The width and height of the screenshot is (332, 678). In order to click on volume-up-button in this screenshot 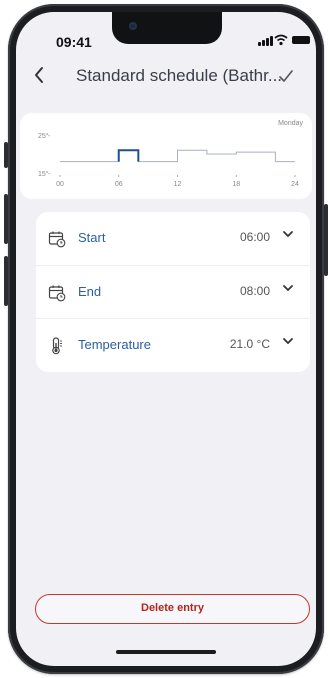, I will do `click(6, 219)`.